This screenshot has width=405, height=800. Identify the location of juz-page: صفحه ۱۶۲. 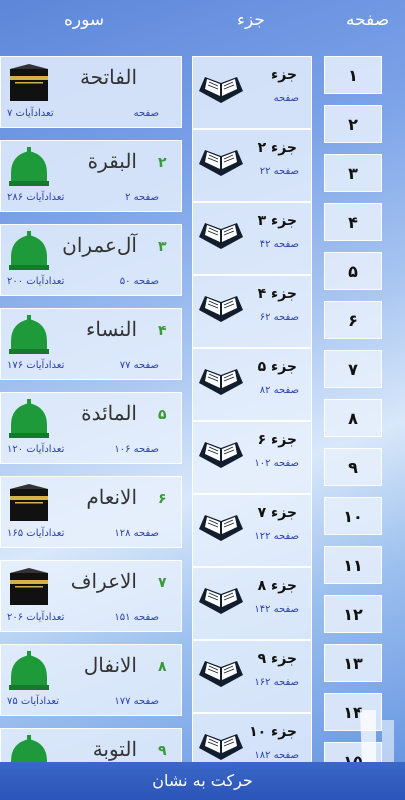
(276, 682).